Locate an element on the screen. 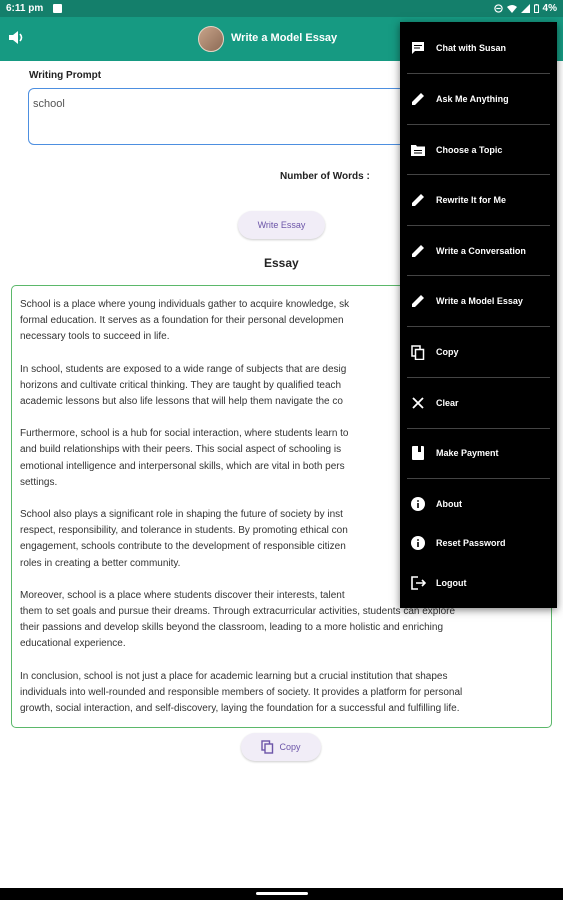  menu-item-about: About is located at coordinates (478, 504).